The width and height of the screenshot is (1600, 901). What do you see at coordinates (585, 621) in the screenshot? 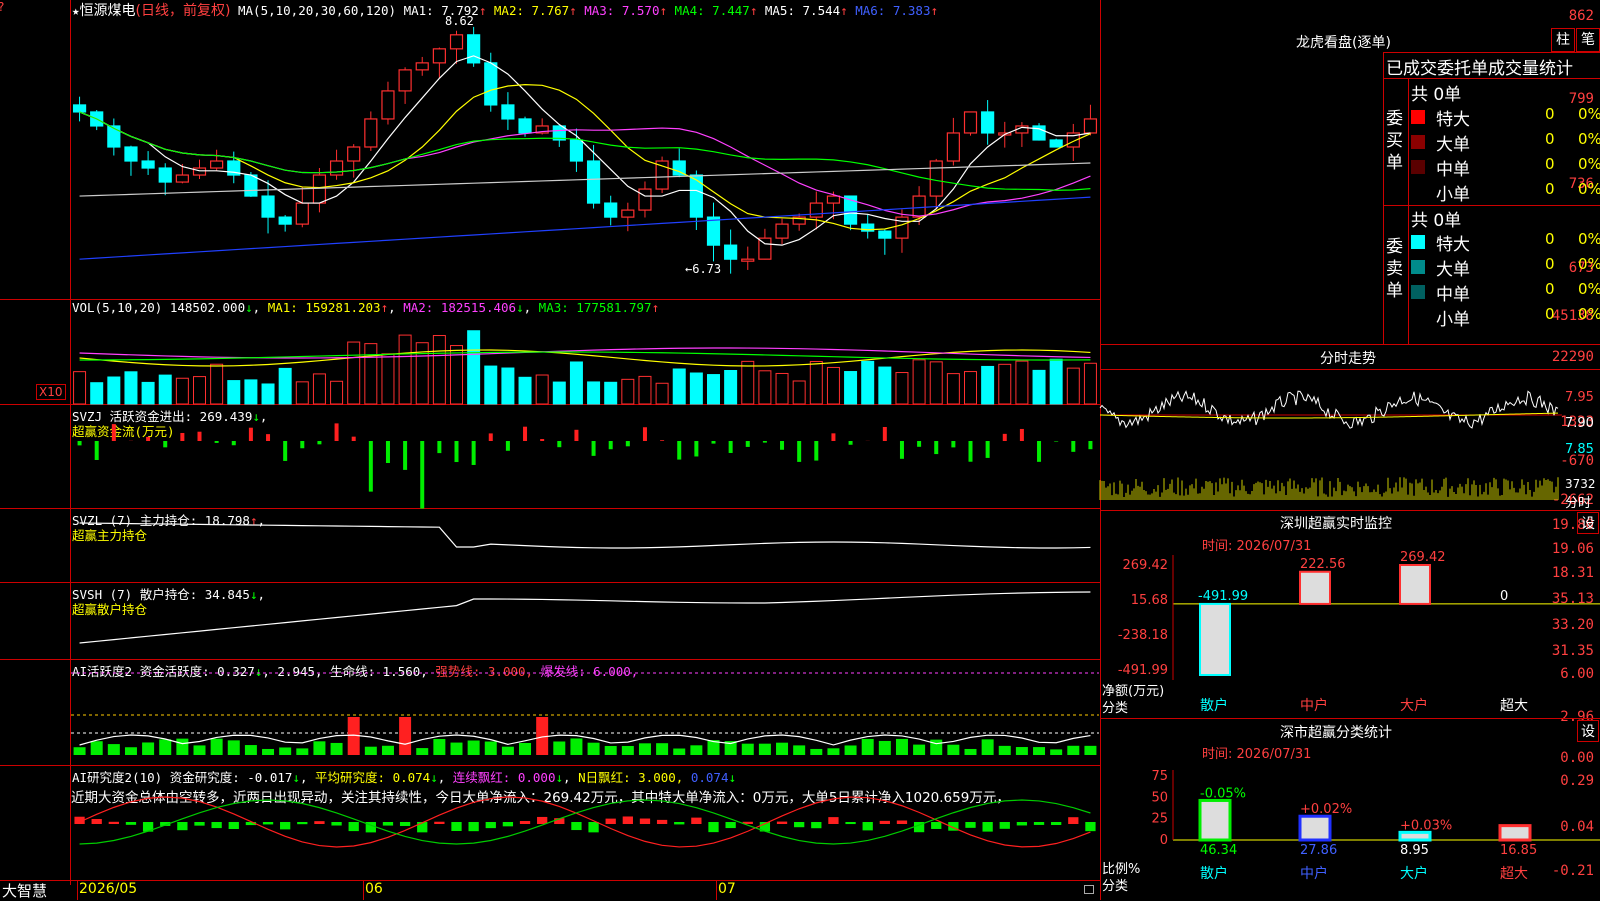
I see `svsh-line-chart` at bounding box center [585, 621].